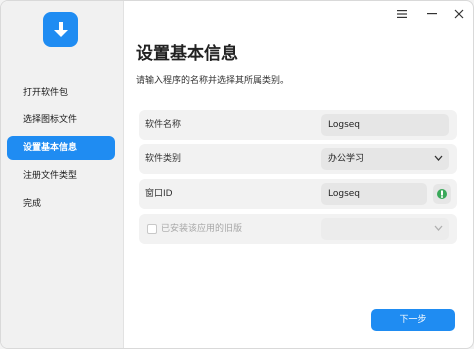  I want to click on next-button: 下一步, so click(413, 320).